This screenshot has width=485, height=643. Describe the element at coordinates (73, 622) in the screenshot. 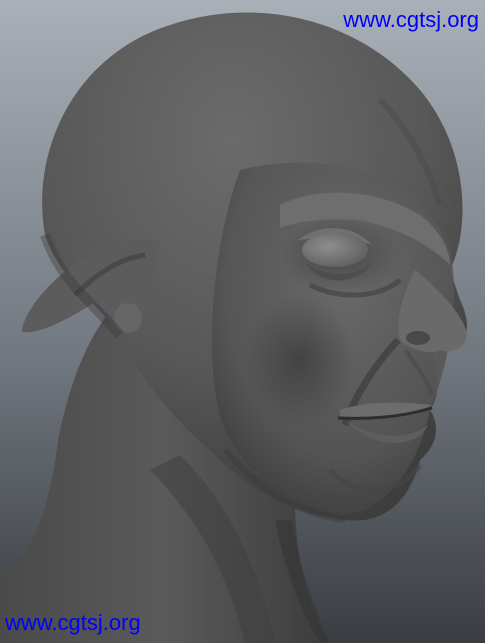

I see `watermark-bottom: www.cgtsj.org` at that location.